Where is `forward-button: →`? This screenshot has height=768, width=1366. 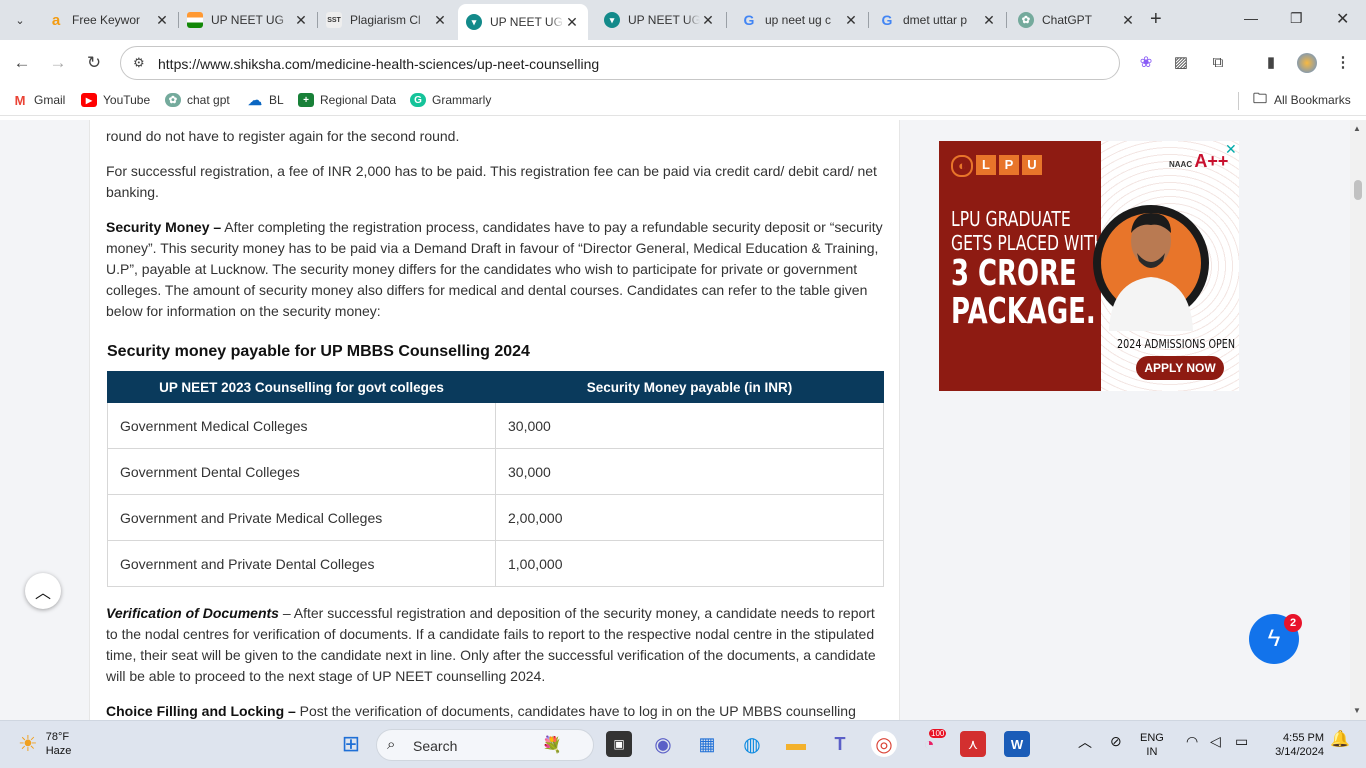
forward-button: → is located at coordinates (58, 63).